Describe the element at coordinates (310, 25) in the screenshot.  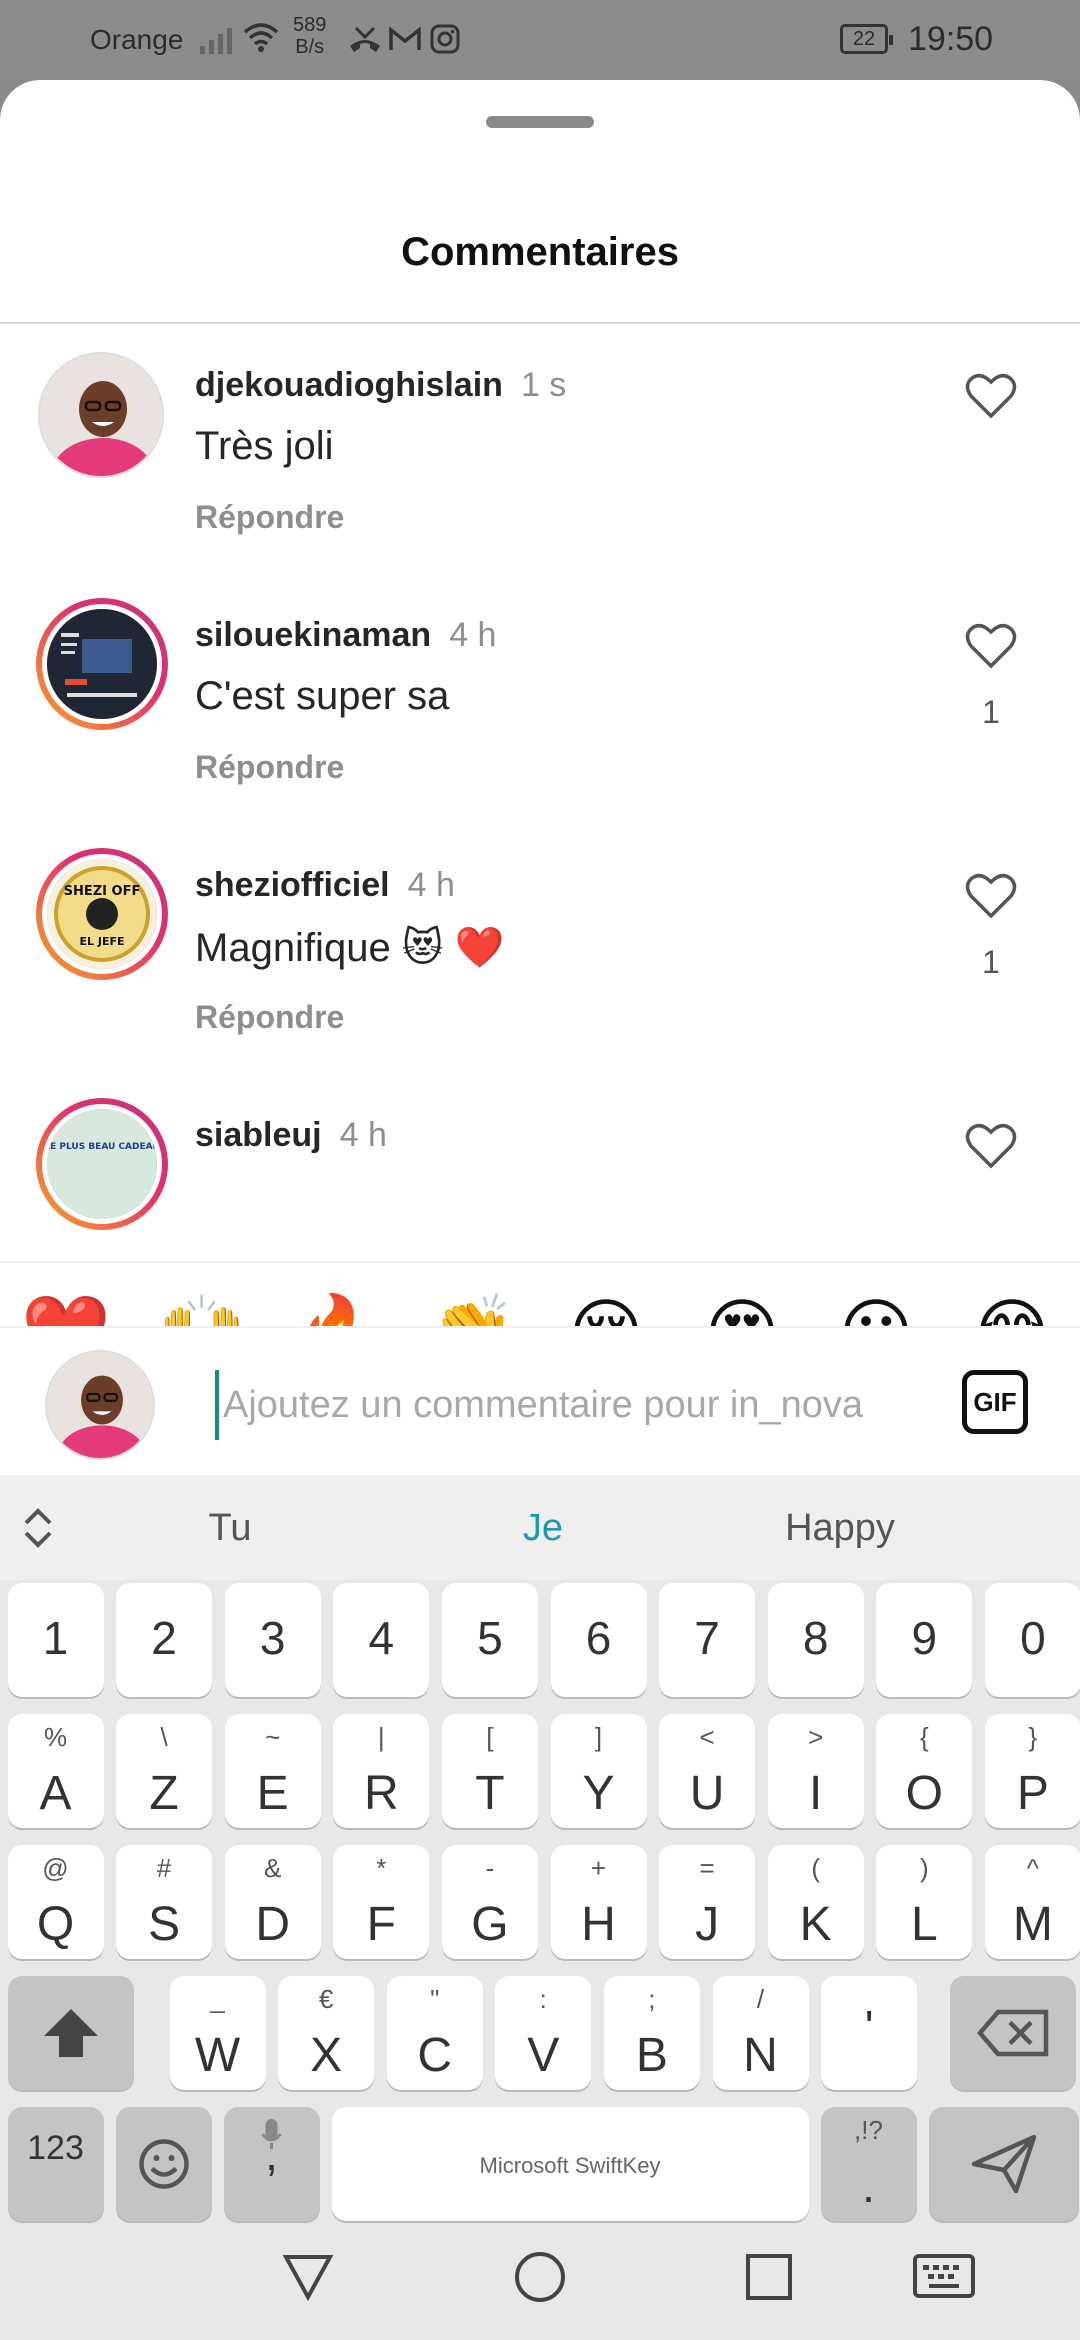
I see `speed-value: 589` at that location.